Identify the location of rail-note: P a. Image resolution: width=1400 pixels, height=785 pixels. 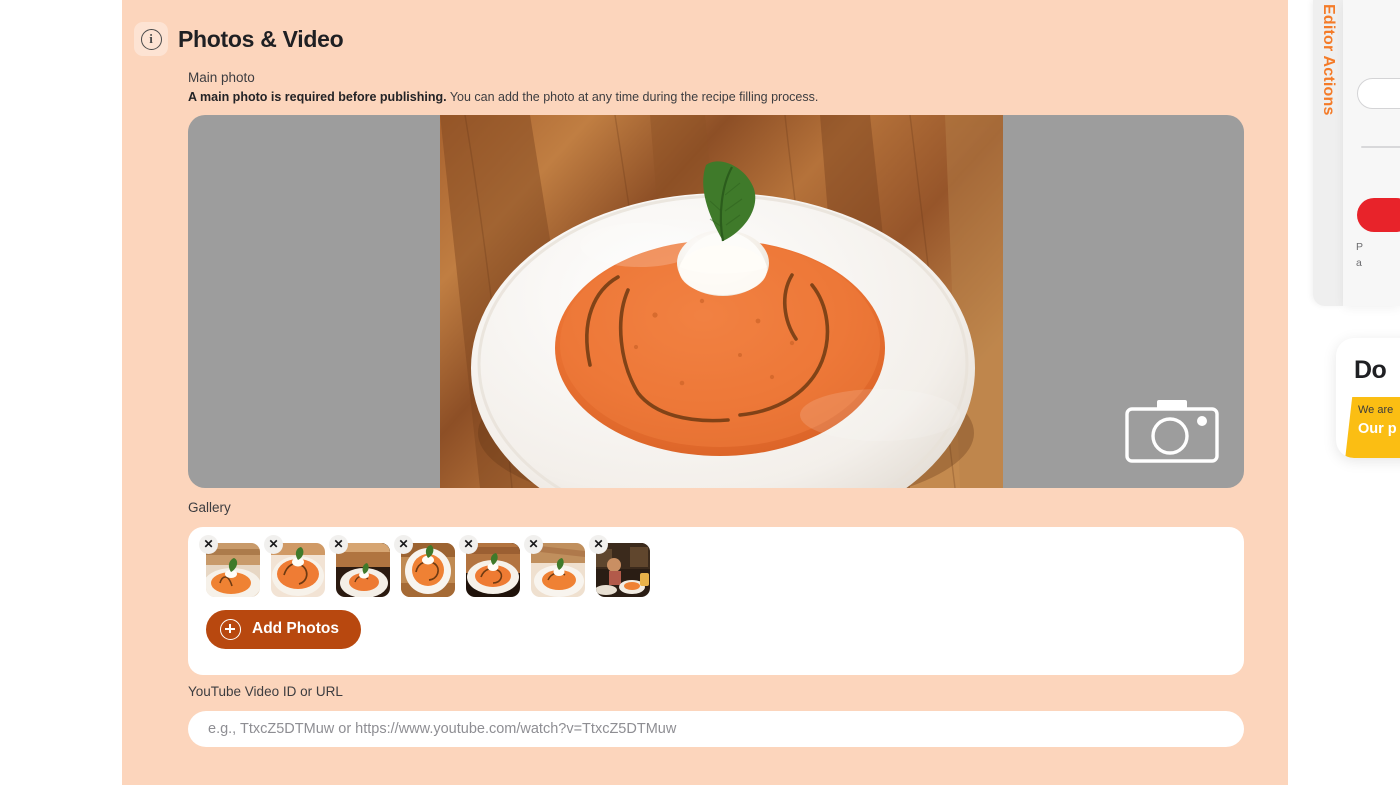
(1378, 256).